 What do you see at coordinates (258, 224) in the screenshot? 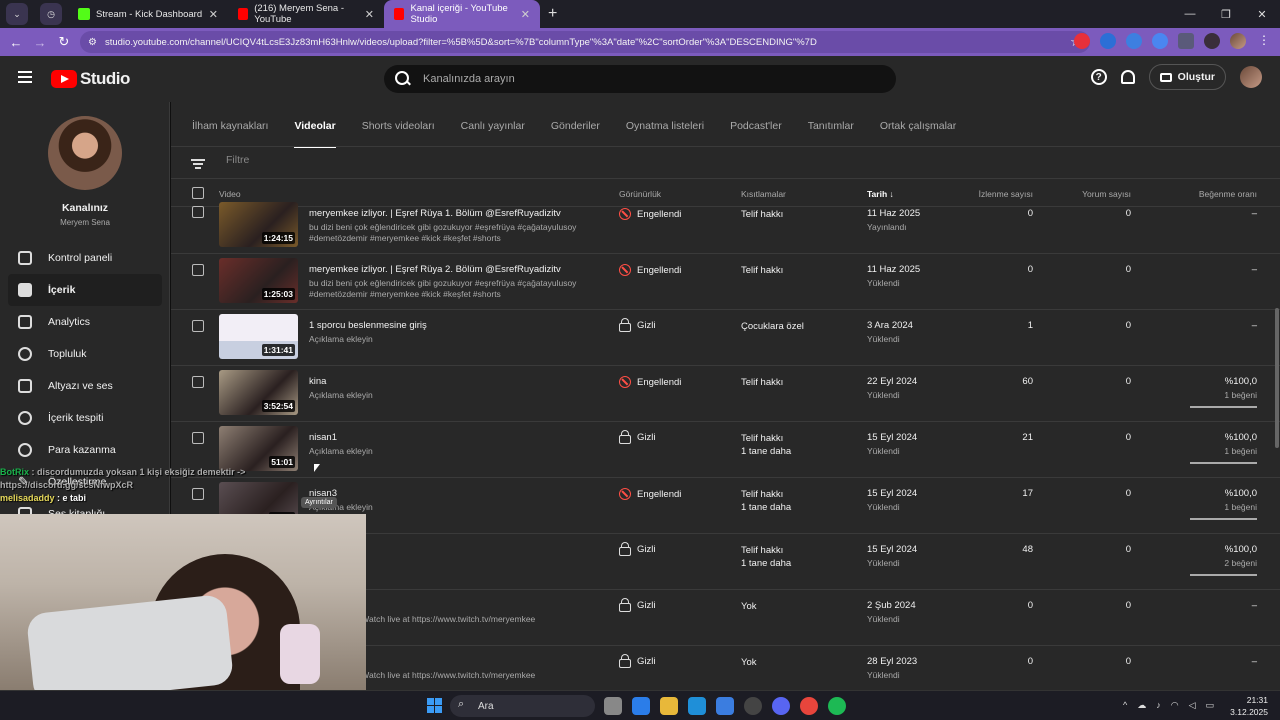
I see `video-thumbnail: 1:24:15` at bounding box center [258, 224].